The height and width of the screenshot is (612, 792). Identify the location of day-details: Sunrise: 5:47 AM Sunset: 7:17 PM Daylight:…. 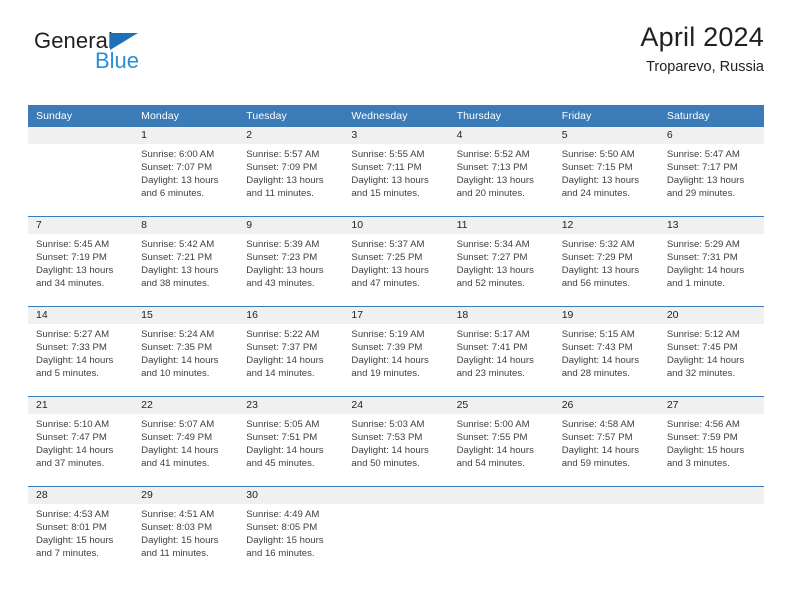
(711, 172).